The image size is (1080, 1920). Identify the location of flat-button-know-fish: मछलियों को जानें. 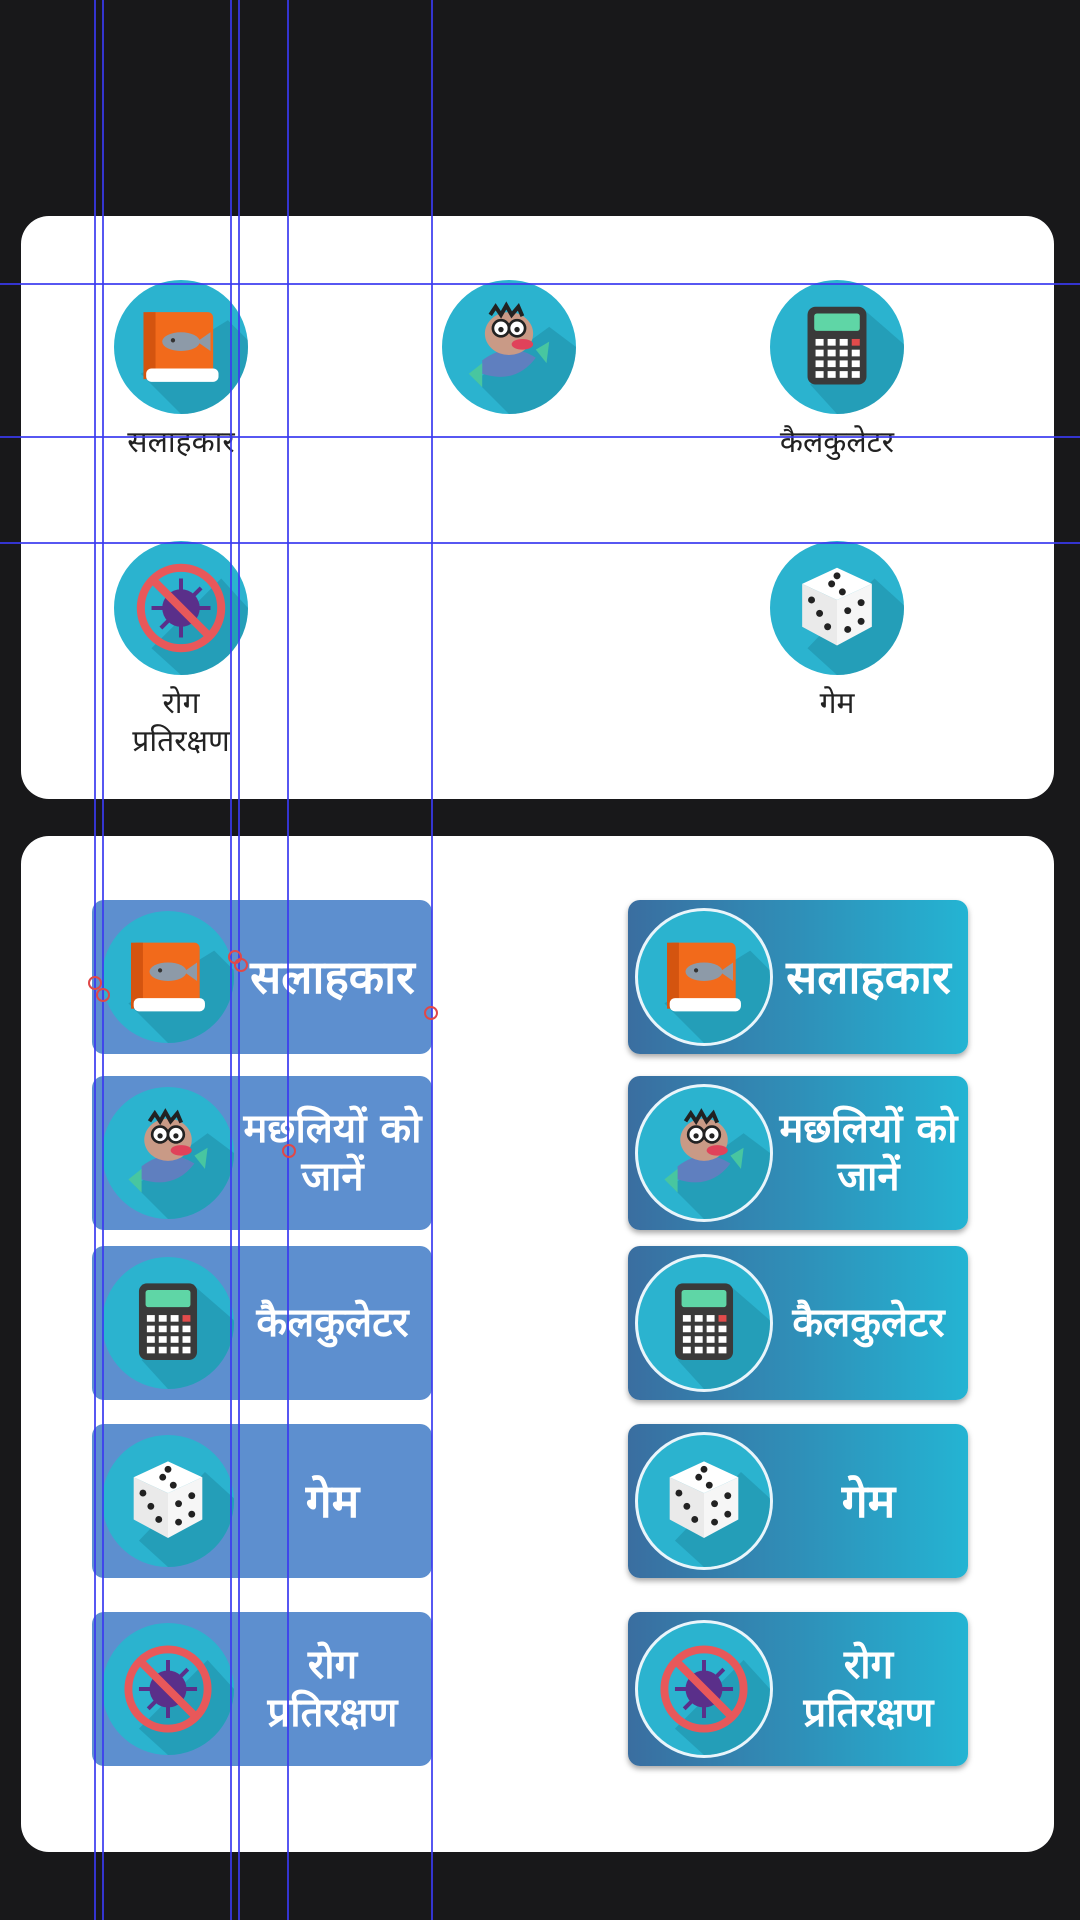
(262, 1153).